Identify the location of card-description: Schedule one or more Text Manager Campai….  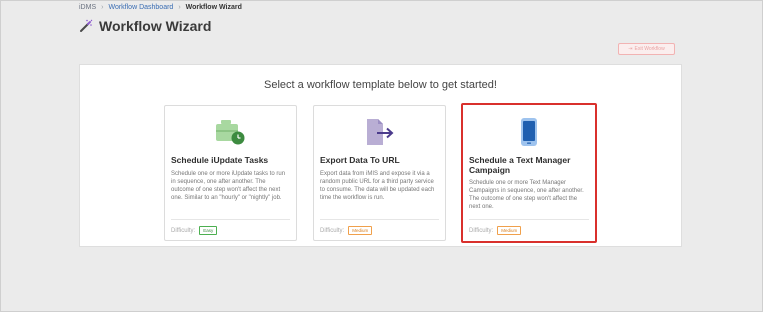
(526, 195).